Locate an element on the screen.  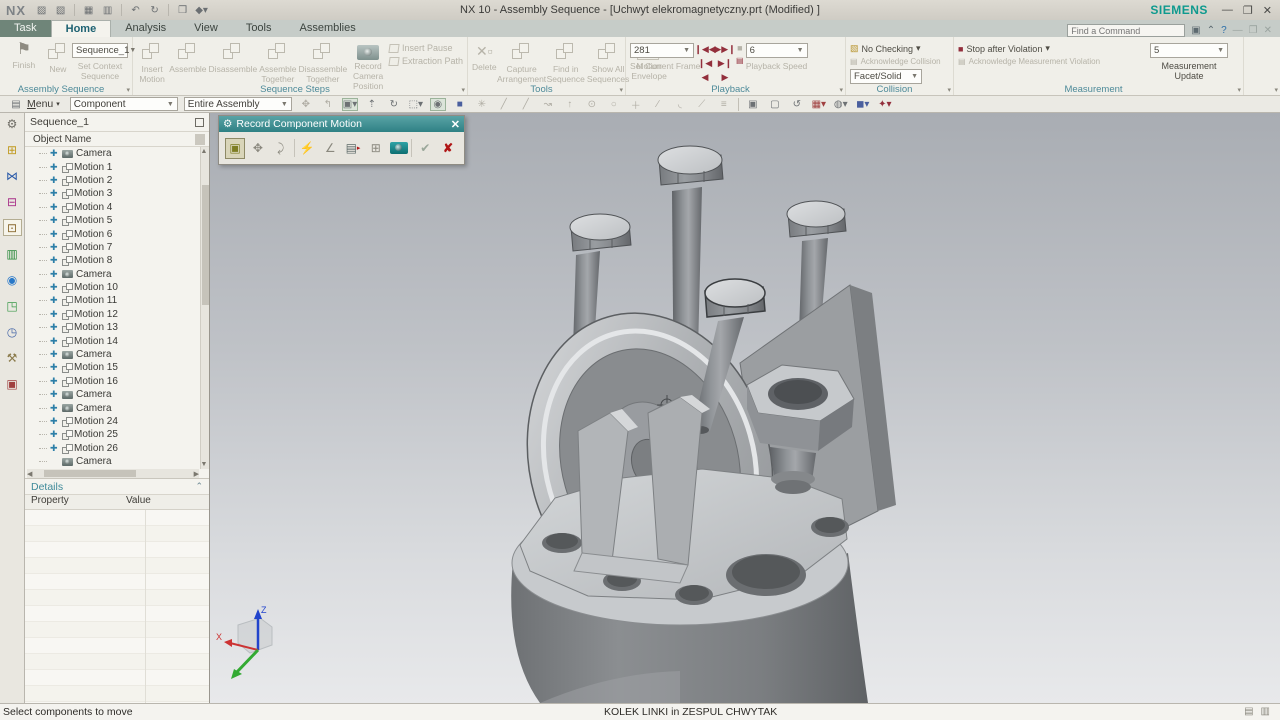
playback-launcher-icon: ▾ is located at coordinates (841, 90).